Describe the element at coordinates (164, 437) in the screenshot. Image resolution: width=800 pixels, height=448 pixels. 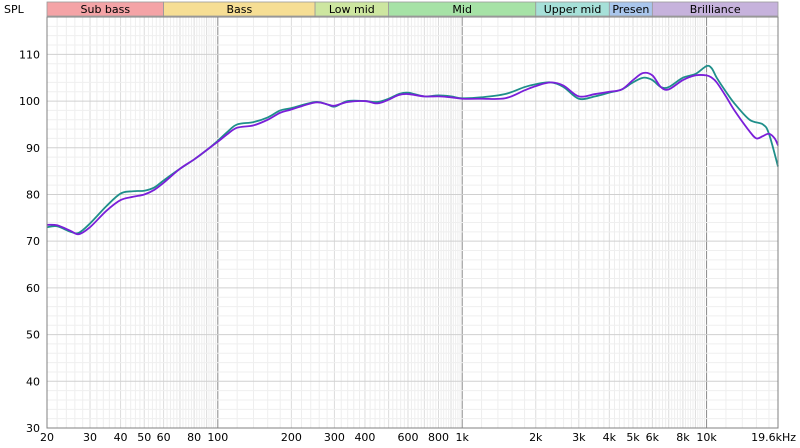
I see `x-tick-label: 60` at that location.